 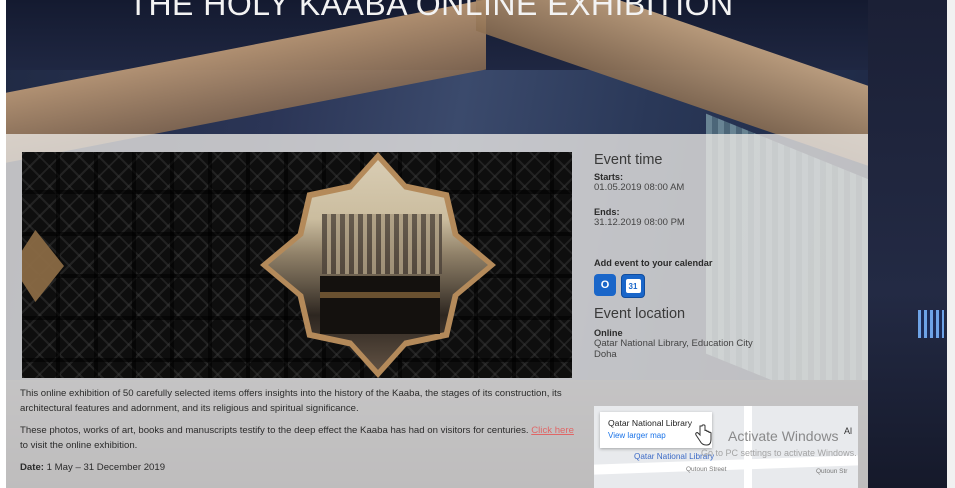 I want to click on starts-block: Starts: 01.05.2019 08:00 AM, so click(x=729, y=182).